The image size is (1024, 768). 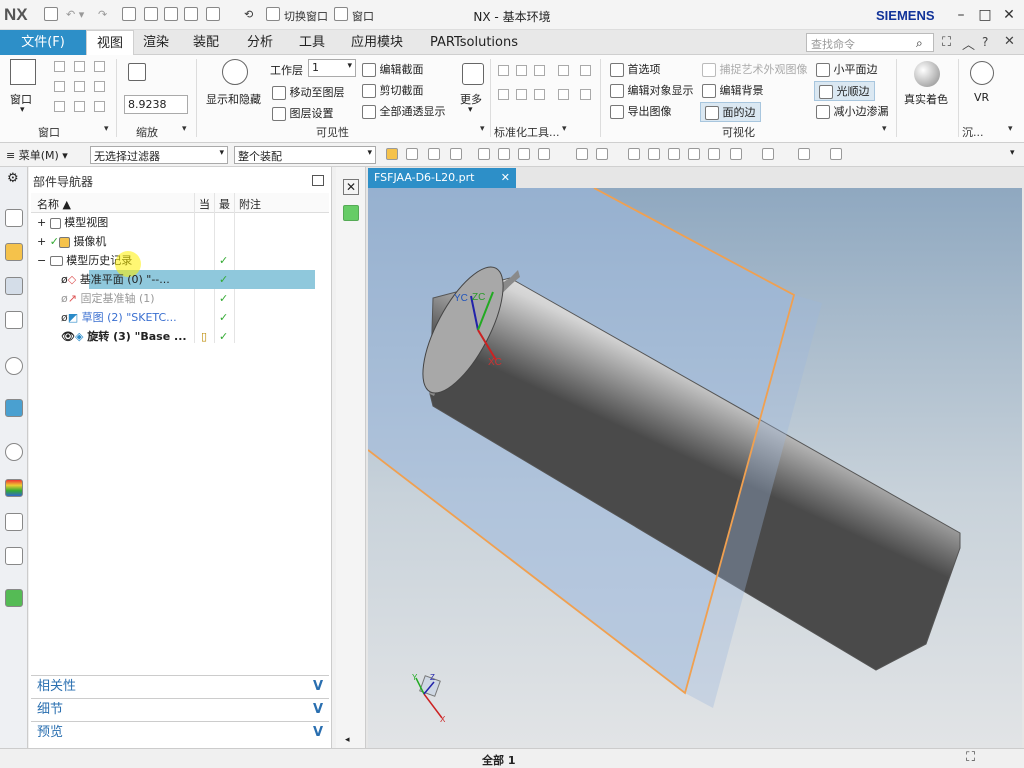 I want to click on visualization-group-more-icon: ▾, so click(x=884, y=129).